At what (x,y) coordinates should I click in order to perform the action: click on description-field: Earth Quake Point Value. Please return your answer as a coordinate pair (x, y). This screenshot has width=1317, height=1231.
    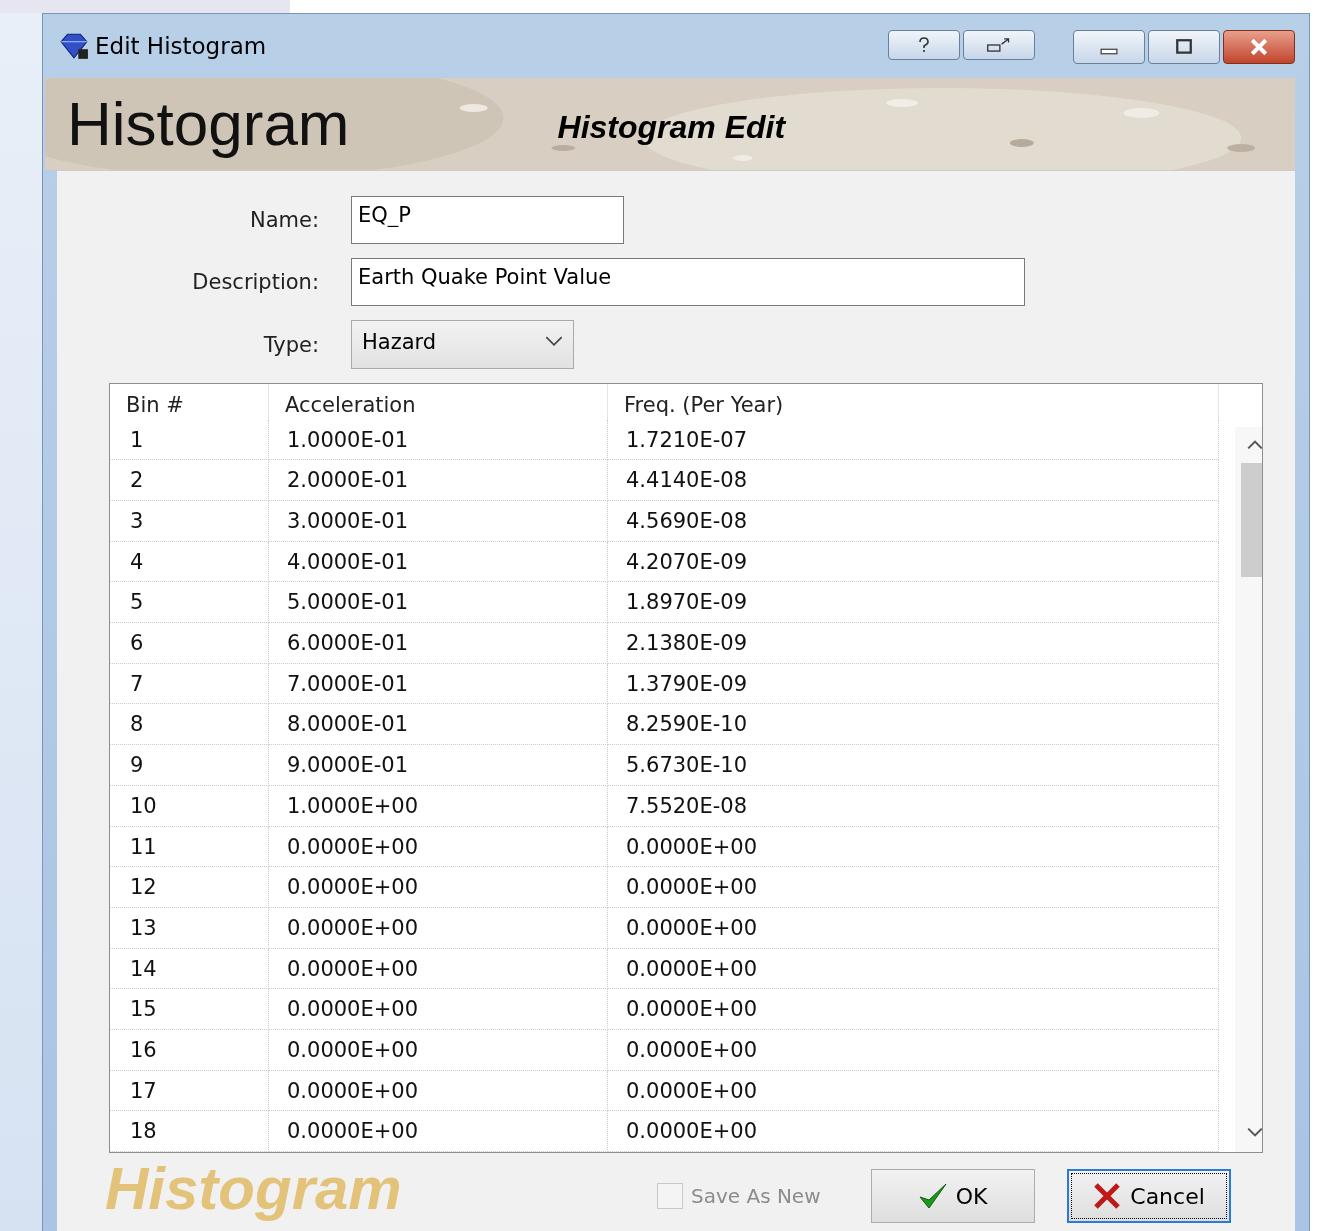
    Looking at the image, I should click on (688, 282).